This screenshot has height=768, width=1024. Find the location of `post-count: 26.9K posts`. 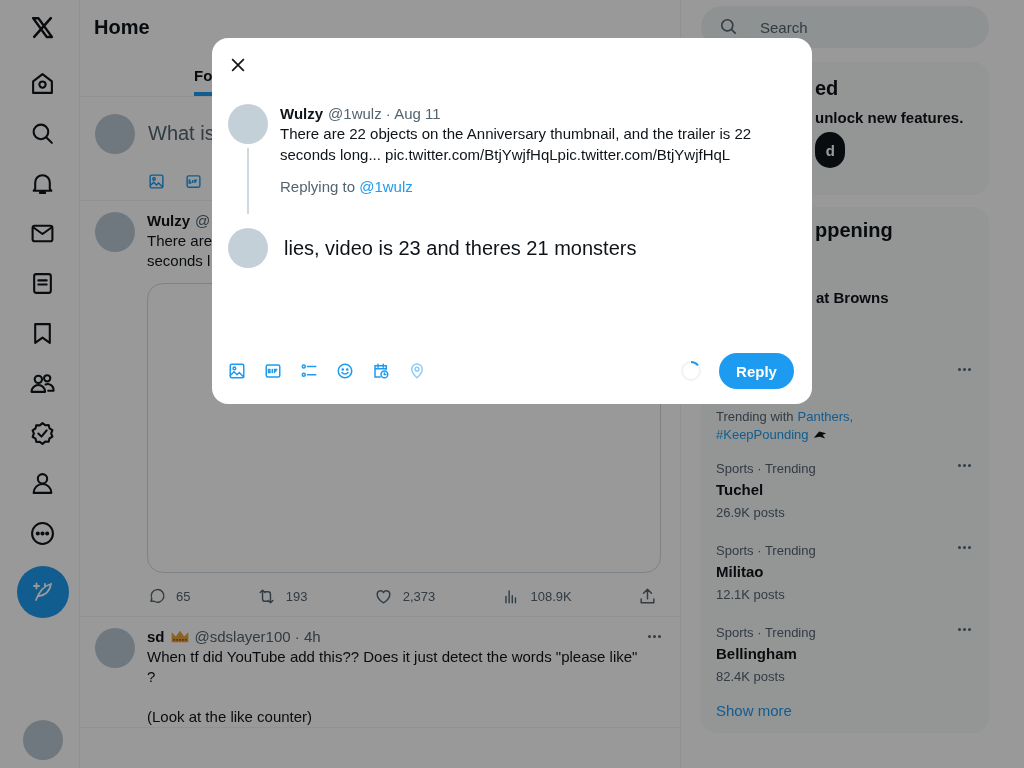

post-count: 26.9K posts is located at coordinates (751, 513).